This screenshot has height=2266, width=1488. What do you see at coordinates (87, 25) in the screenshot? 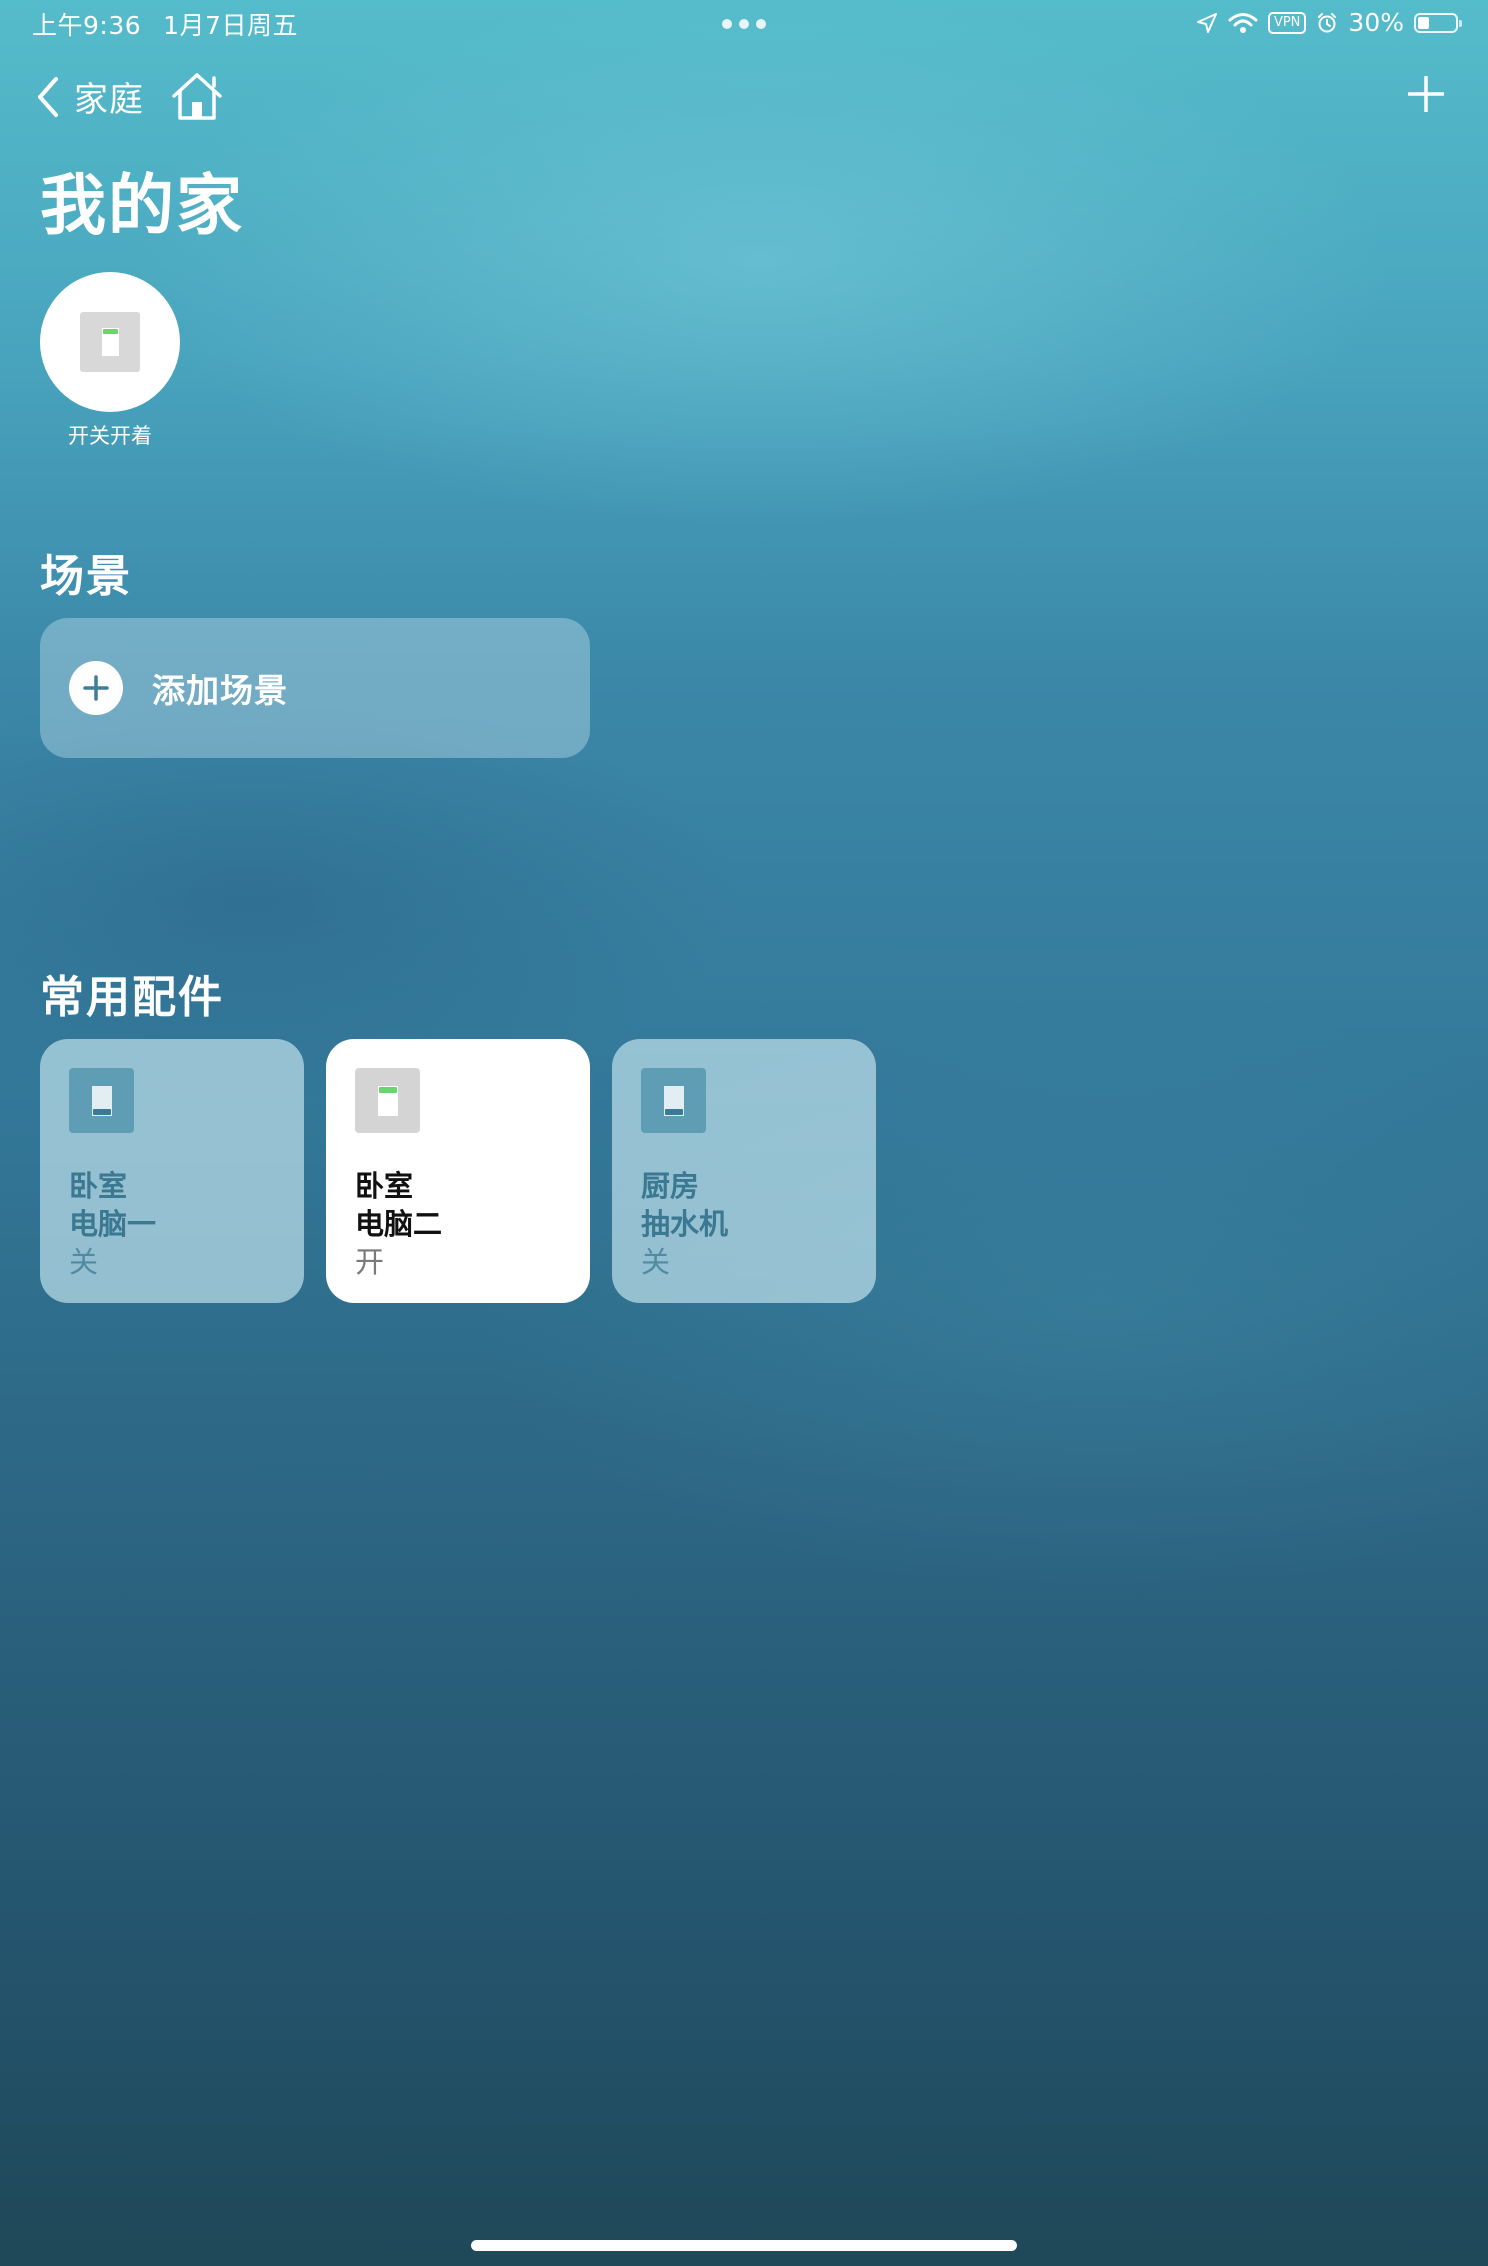
I see `status-time: 上午9:36` at bounding box center [87, 25].